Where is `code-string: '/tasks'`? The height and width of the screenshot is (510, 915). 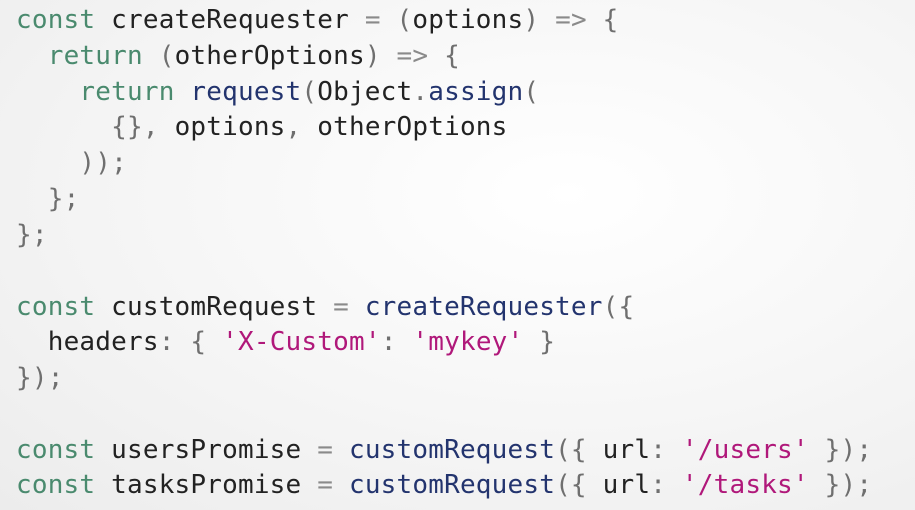
code-string: '/tasks' is located at coordinates (745, 485).